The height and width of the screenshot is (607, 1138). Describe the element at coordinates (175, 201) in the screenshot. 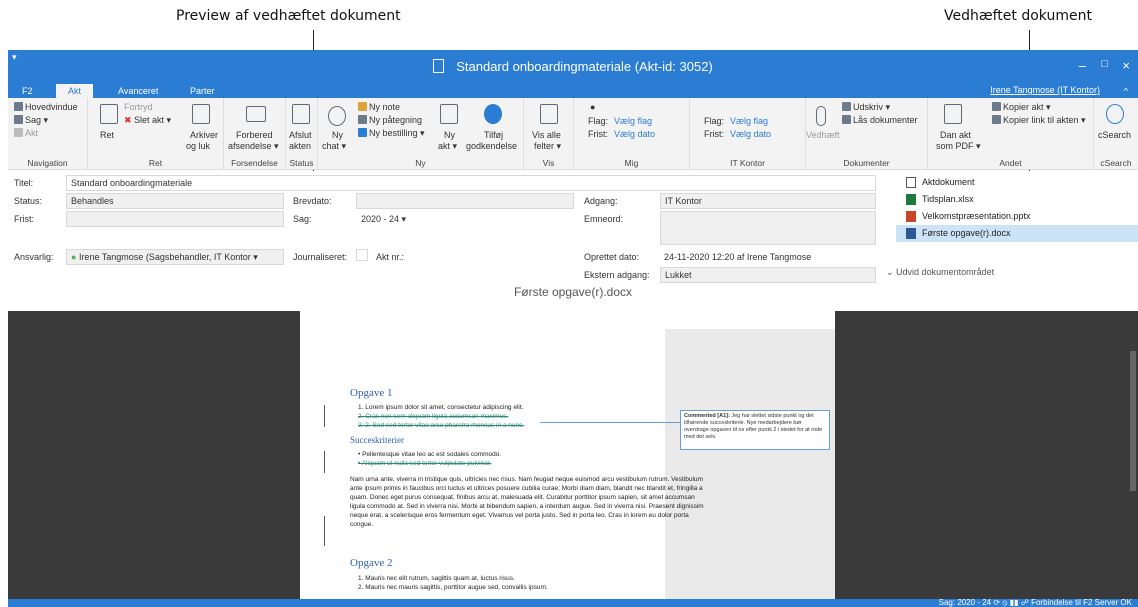

I see `status-select: Behandles` at that location.